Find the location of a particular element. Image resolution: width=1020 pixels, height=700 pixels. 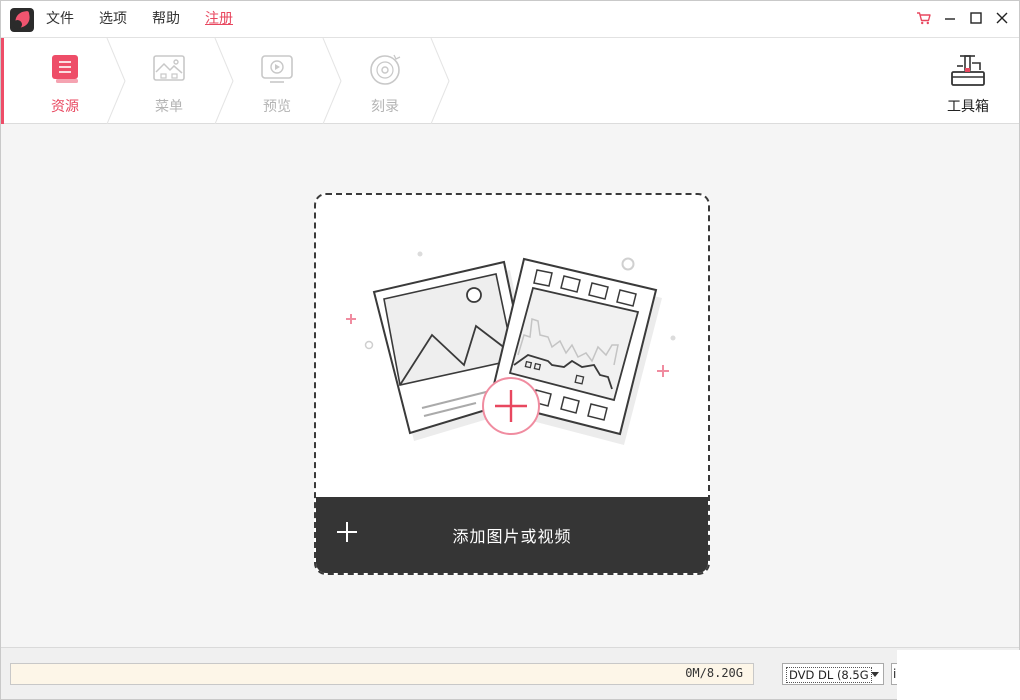

step-label: 预览 is located at coordinates (277, 107).